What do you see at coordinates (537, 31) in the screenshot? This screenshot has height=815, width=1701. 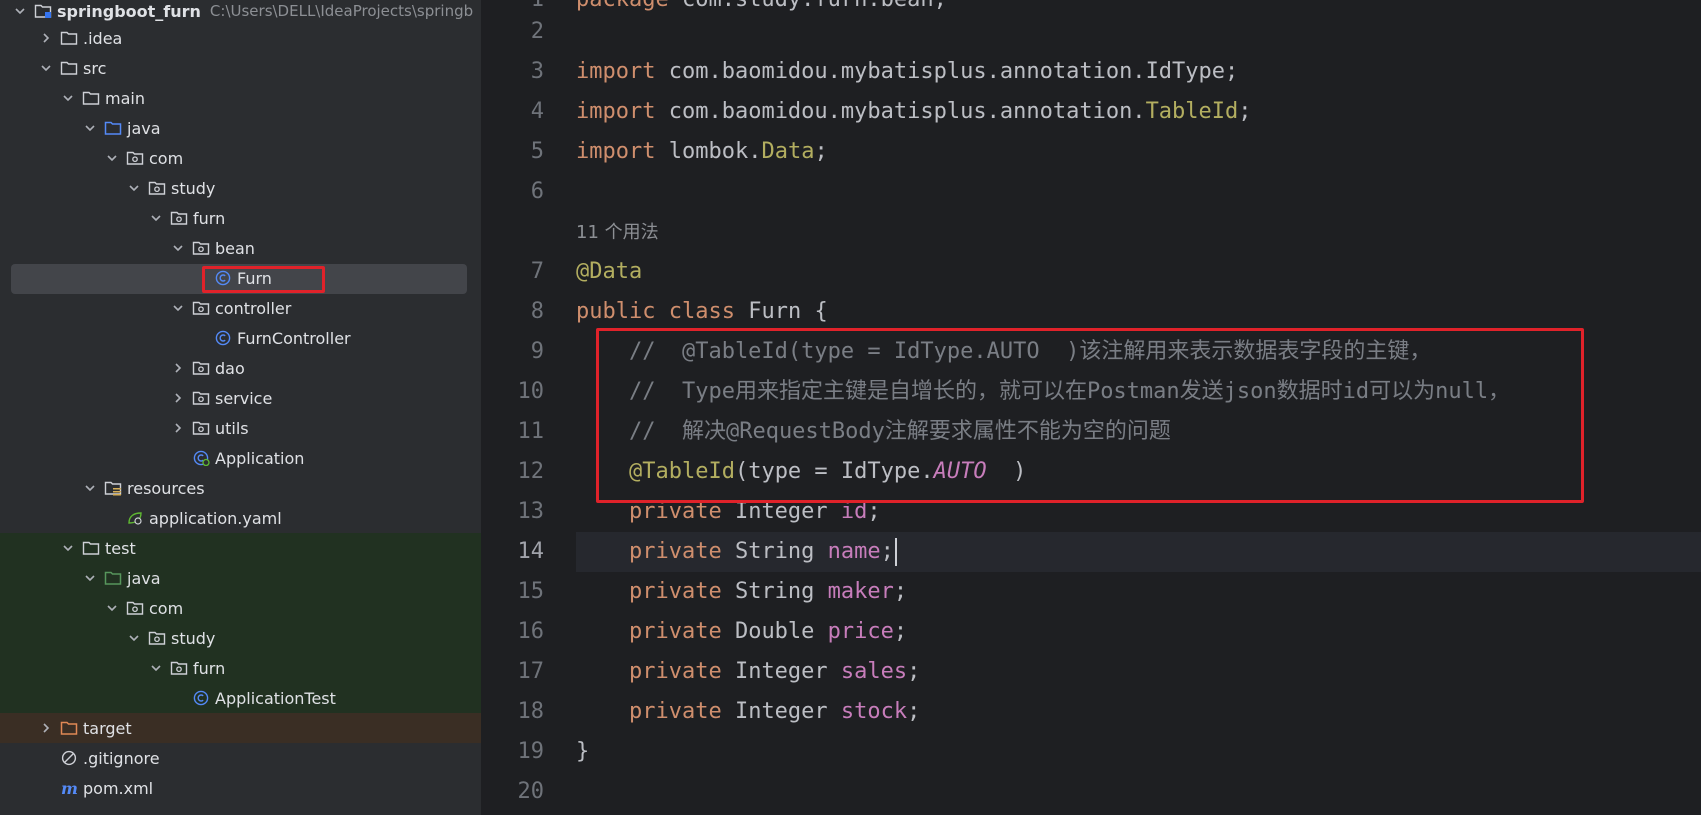 I see `line-number: 2` at bounding box center [537, 31].